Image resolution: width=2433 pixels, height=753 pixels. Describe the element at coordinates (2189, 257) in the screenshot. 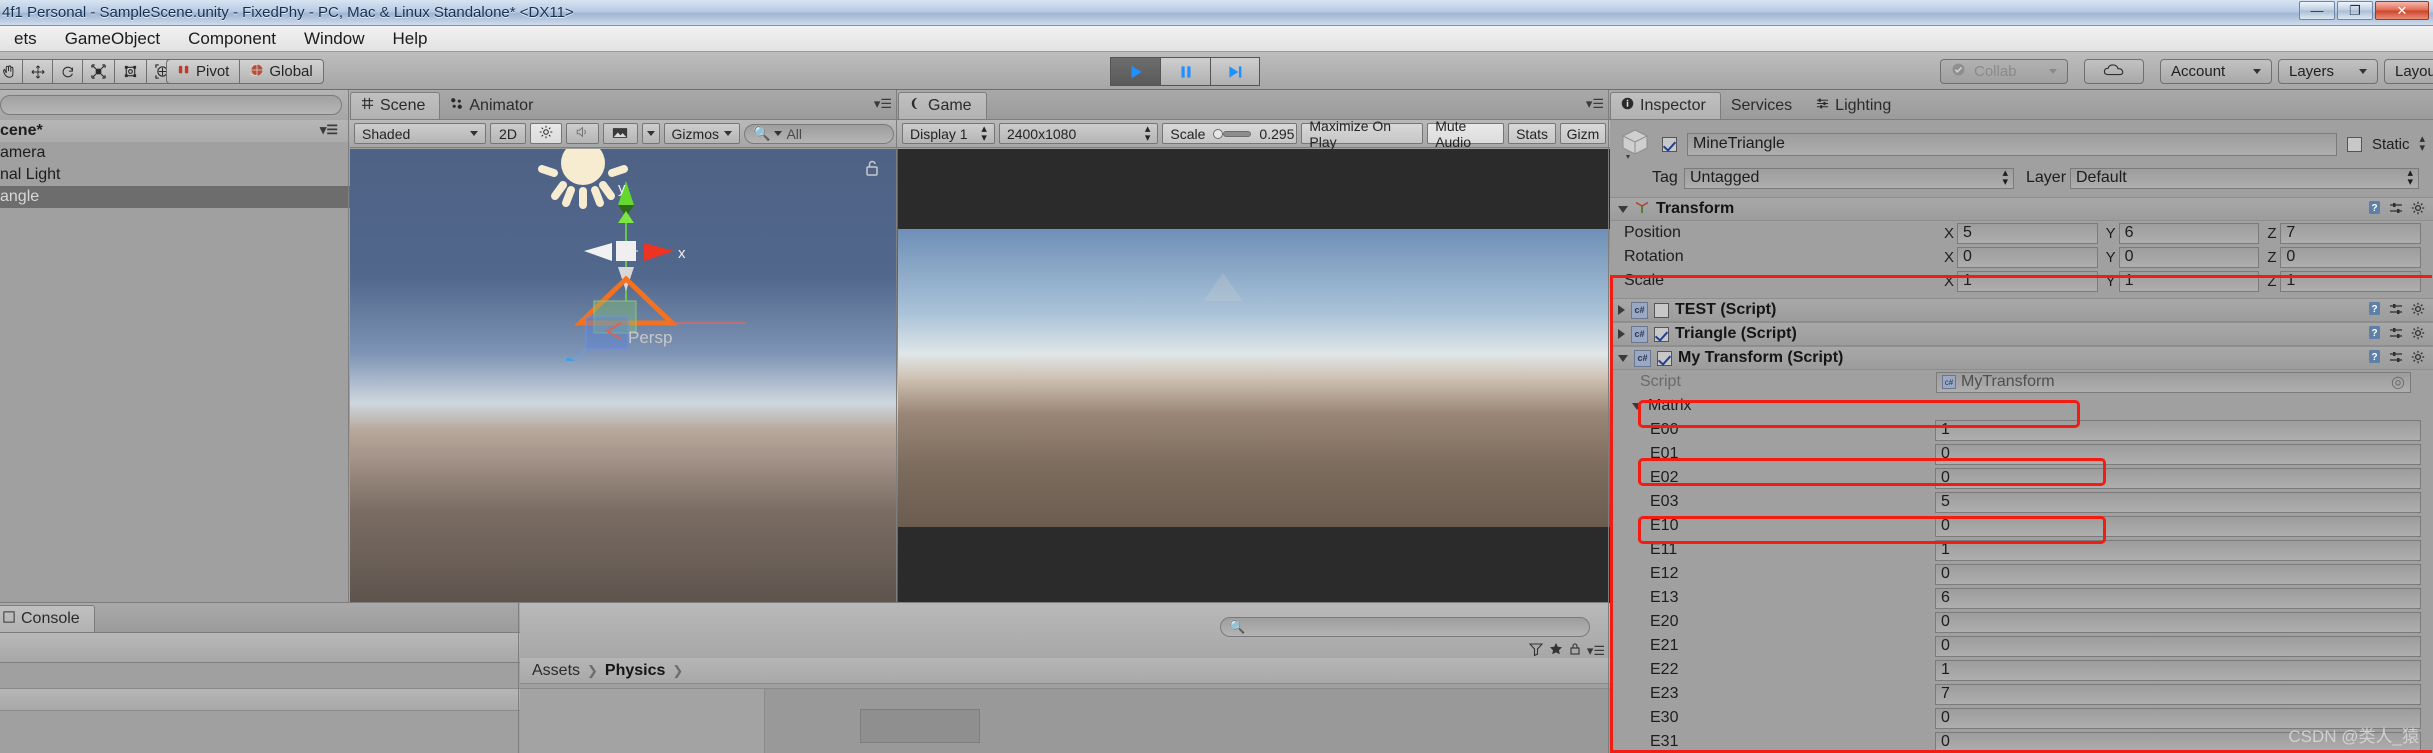

I see `rotation-y-input: 0` at that location.